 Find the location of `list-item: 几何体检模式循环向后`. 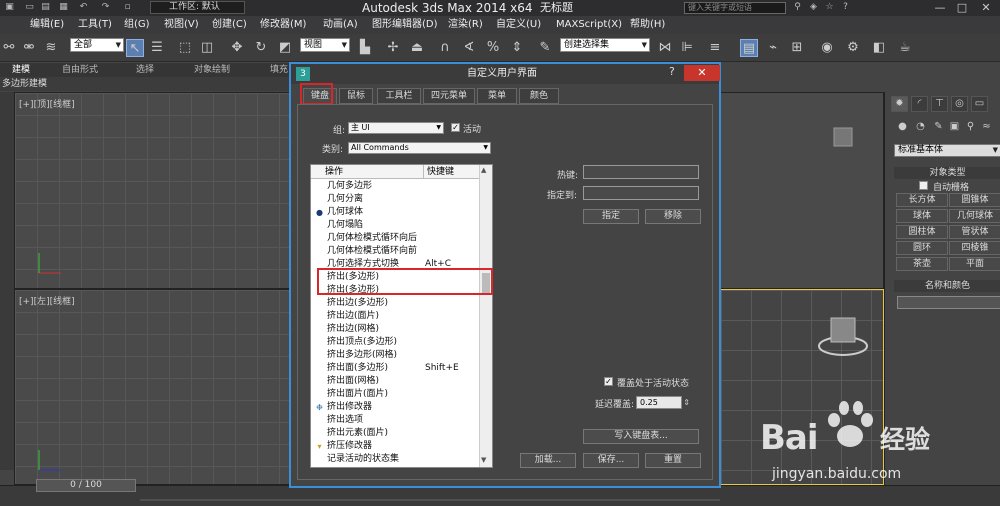

list-item: 几何体检模式循环向后 is located at coordinates (395, 238).